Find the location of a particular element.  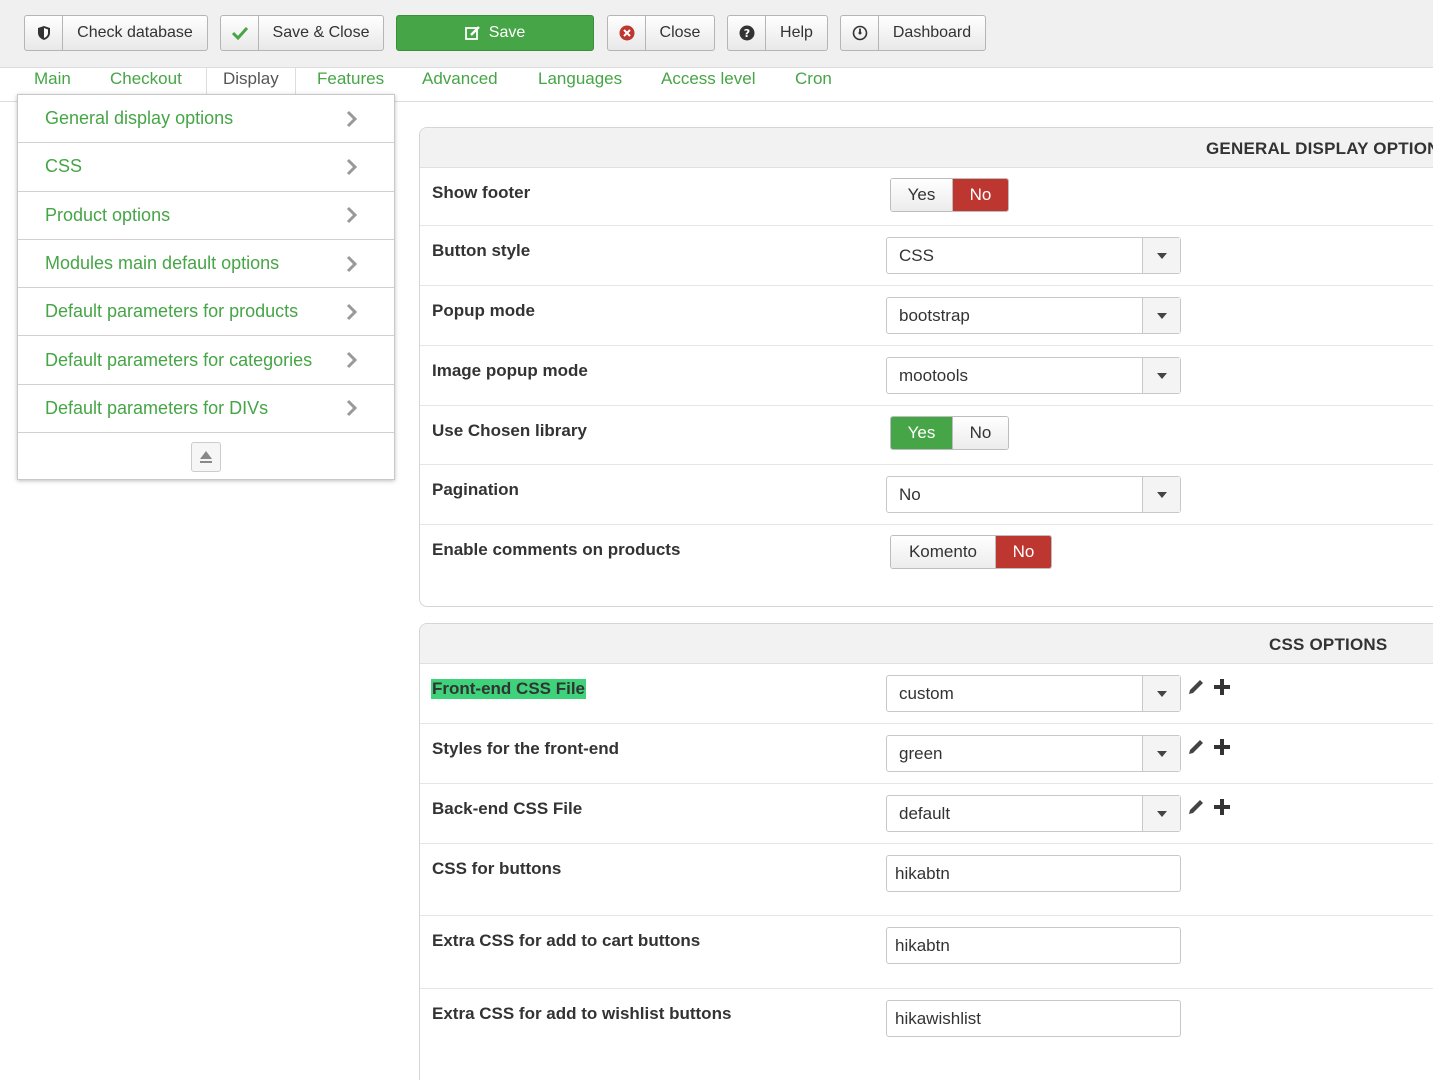

backend-css-row: Back-end CSS File default is located at coordinates (926, 814).